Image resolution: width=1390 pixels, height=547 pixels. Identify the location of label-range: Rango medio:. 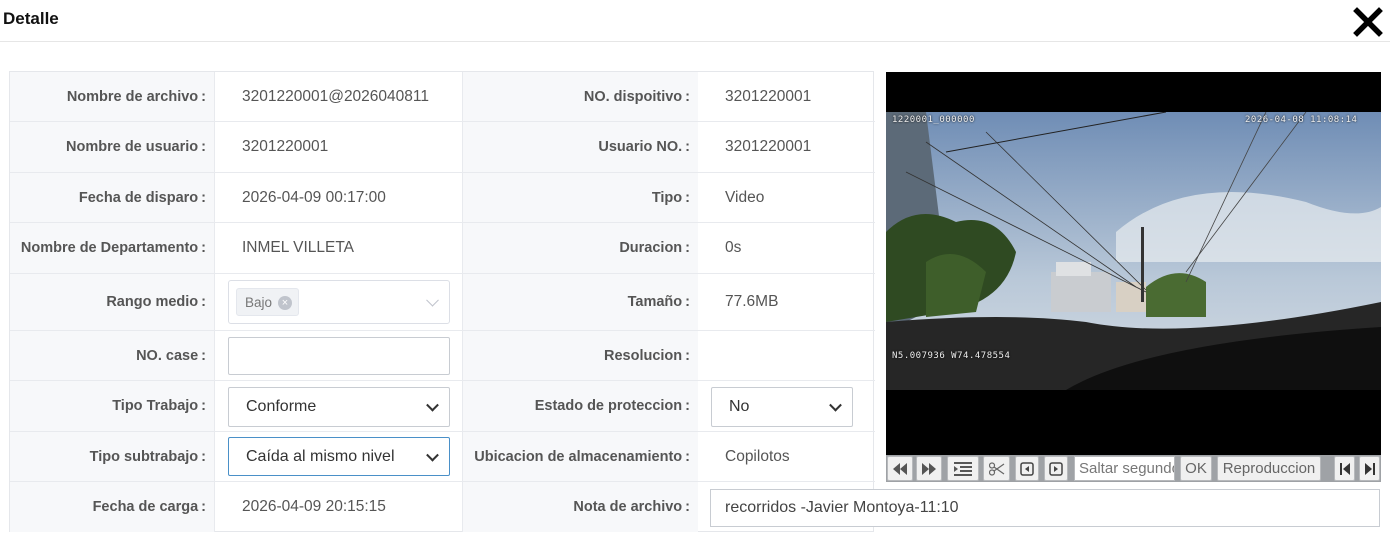
(112, 302).